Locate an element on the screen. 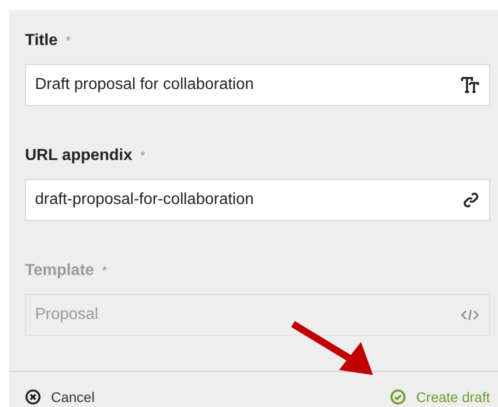 The image size is (498, 407). field-label: Title is located at coordinates (41, 41).